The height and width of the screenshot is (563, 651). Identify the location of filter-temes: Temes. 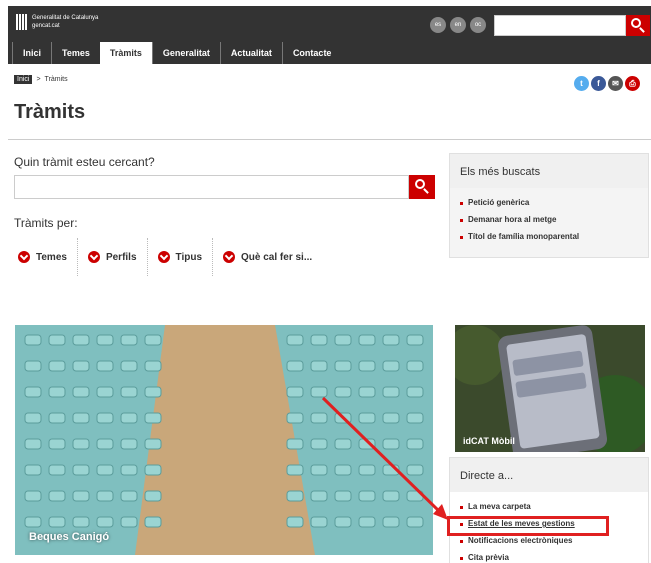
(46, 257).